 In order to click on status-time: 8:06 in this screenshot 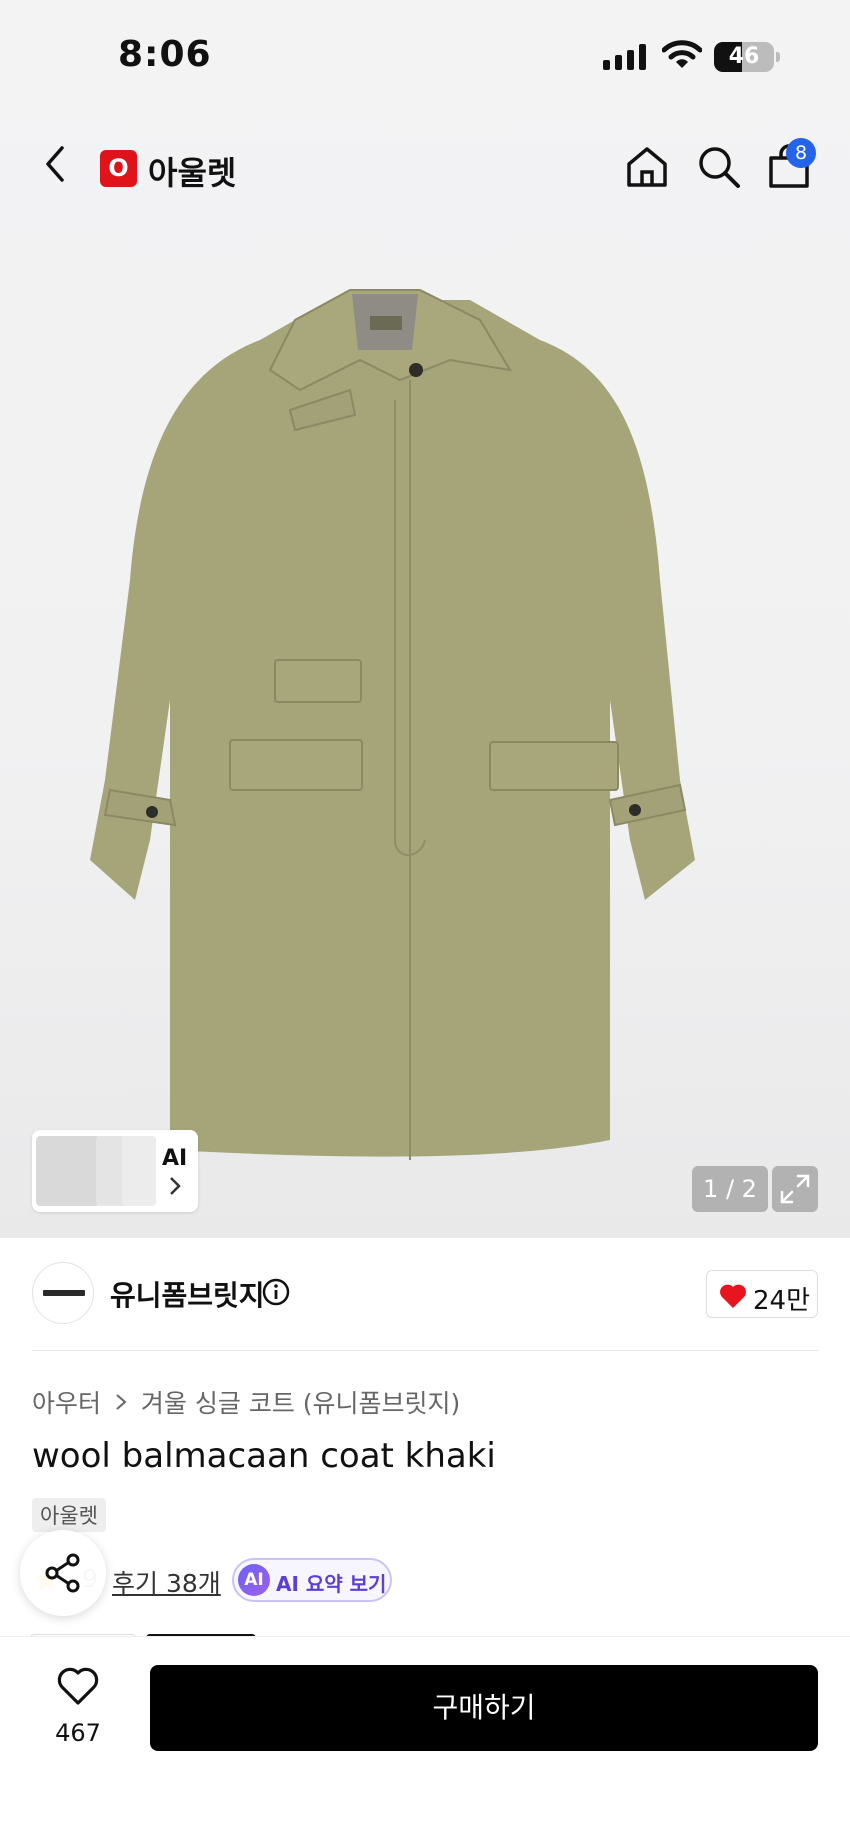, I will do `click(165, 54)`.